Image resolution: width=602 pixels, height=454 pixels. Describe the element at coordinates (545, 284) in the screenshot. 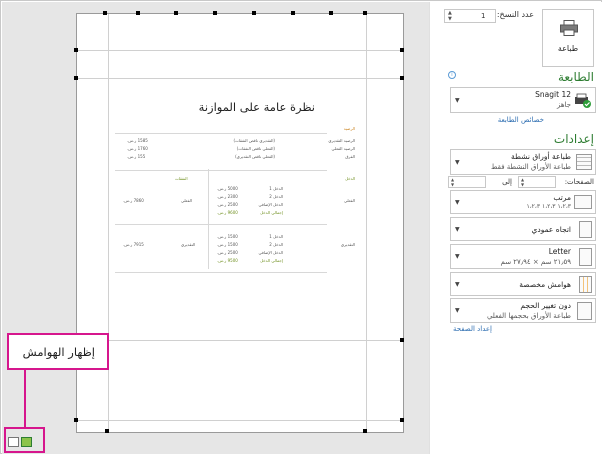

I see `margins-title: هوامش مخصصة` at that location.